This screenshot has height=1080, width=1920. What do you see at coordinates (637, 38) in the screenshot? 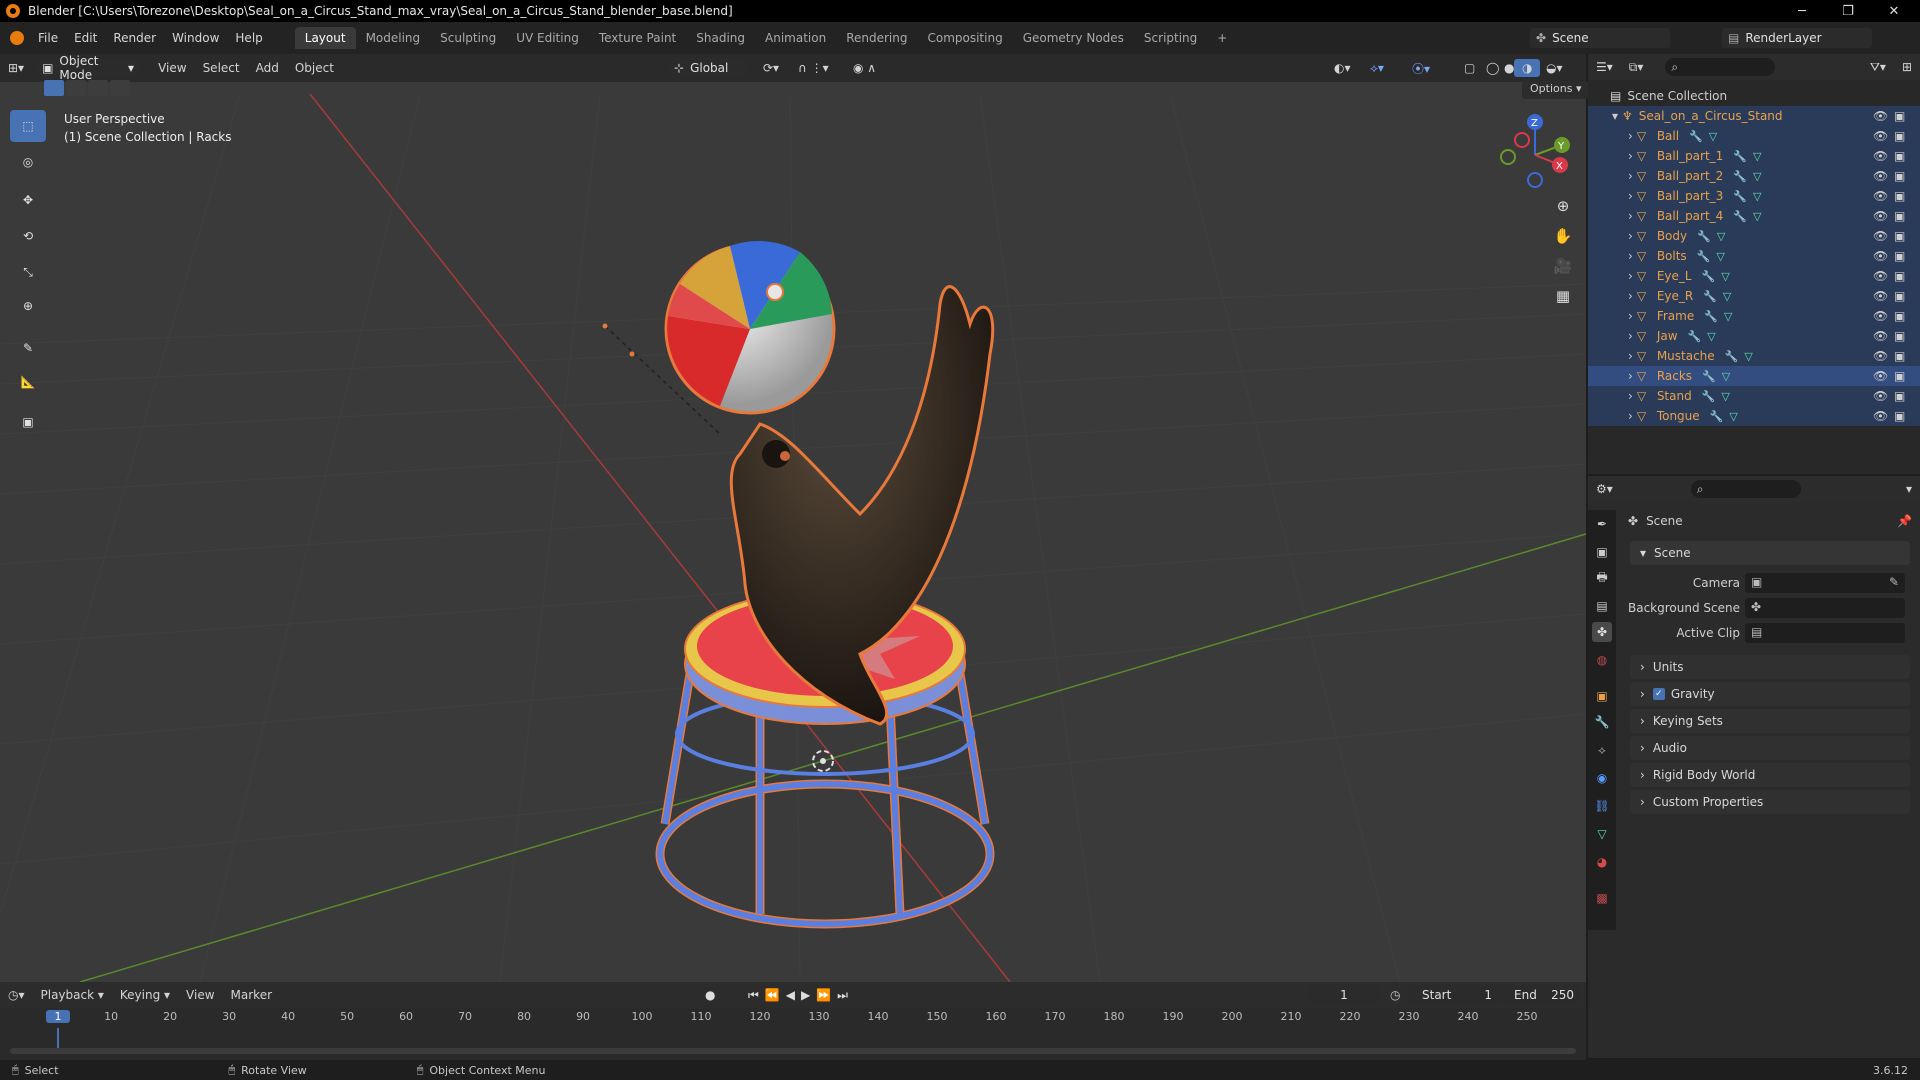
I see `tab-texture-paint: Texture Paint` at bounding box center [637, 38].